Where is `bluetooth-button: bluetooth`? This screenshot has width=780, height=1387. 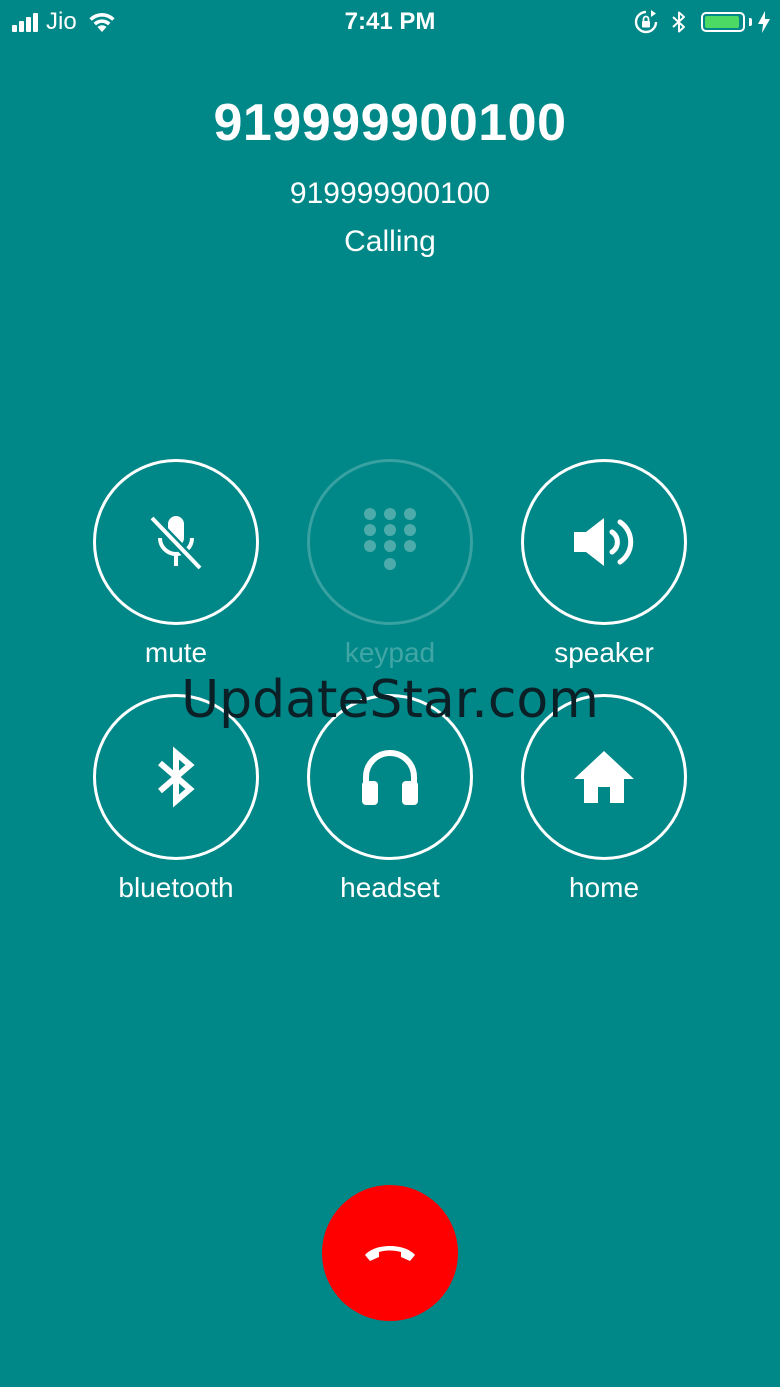 bluetooth-button: bluetooth is located at coordinates (176, 814).